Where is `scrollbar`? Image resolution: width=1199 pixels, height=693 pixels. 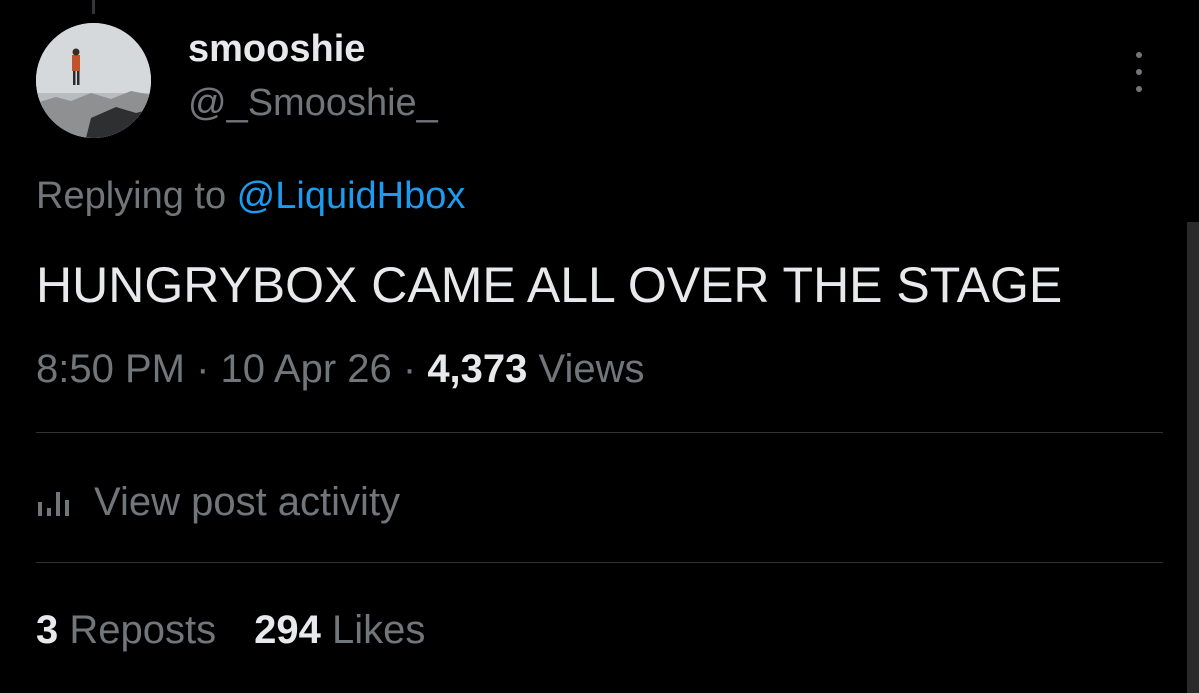 scrollbar is located at coordinates (1193, 457).